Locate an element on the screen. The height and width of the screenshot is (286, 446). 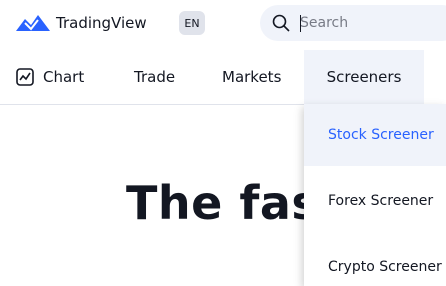
nav-markets: Markets is located at coordinates (251, 77).